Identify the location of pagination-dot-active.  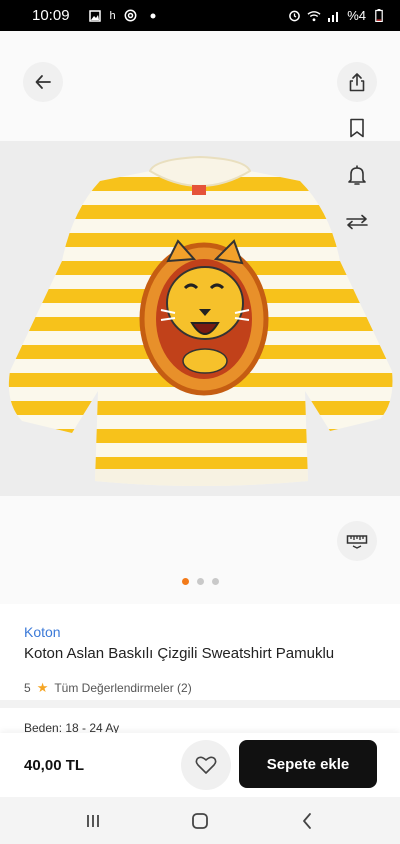
(185, 581).